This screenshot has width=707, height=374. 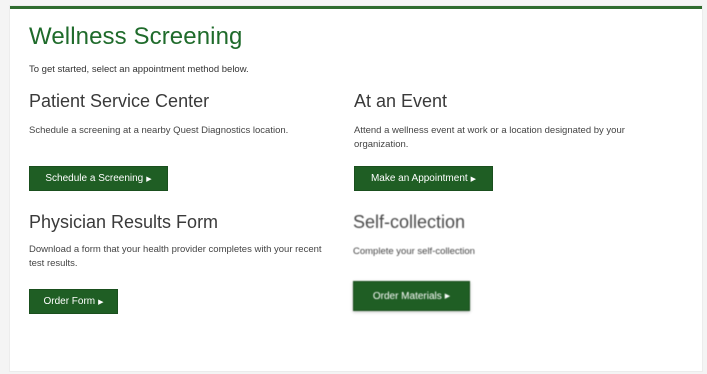 What do you see at coordinates (419, 178) in the screenshot?
I see `button-label: Make an Appointment` at bounding box center [419, 178].